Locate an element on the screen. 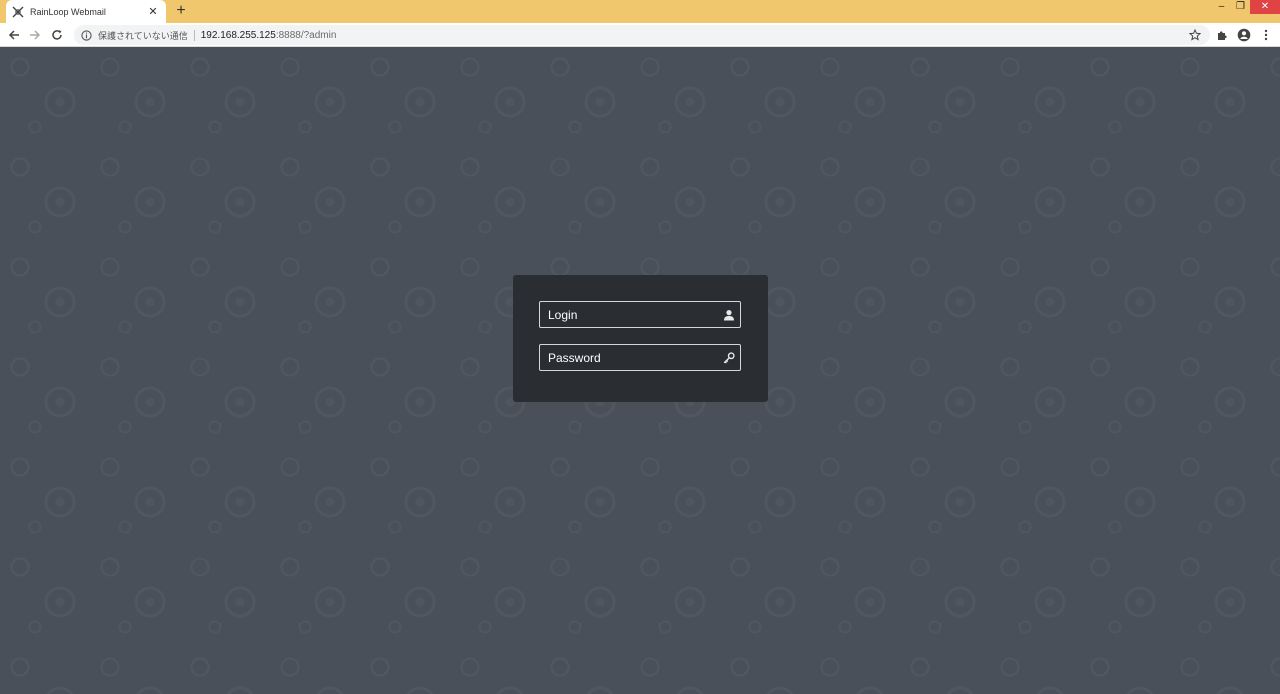 The height and width of the screenshot is (694, 1280). password-input is located at coordinates (629, 357).